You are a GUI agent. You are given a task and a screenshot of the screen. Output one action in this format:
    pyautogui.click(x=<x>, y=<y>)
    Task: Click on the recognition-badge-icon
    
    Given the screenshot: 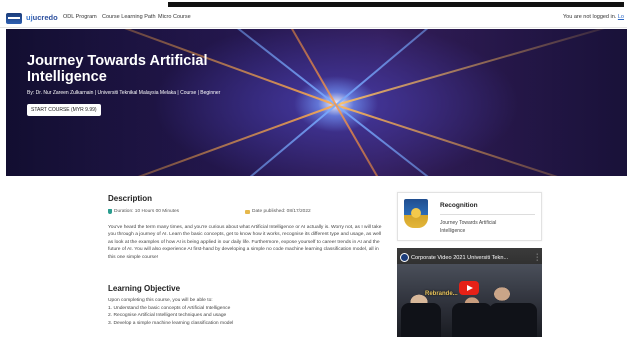 What is the action you would take?
    pyautogui.click(x=416, y=213)
    